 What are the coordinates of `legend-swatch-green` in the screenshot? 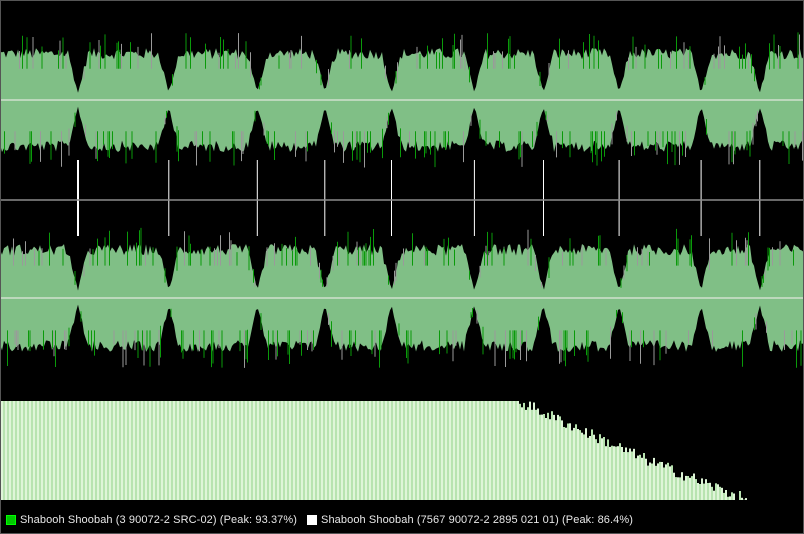 It's located at (11, 519).